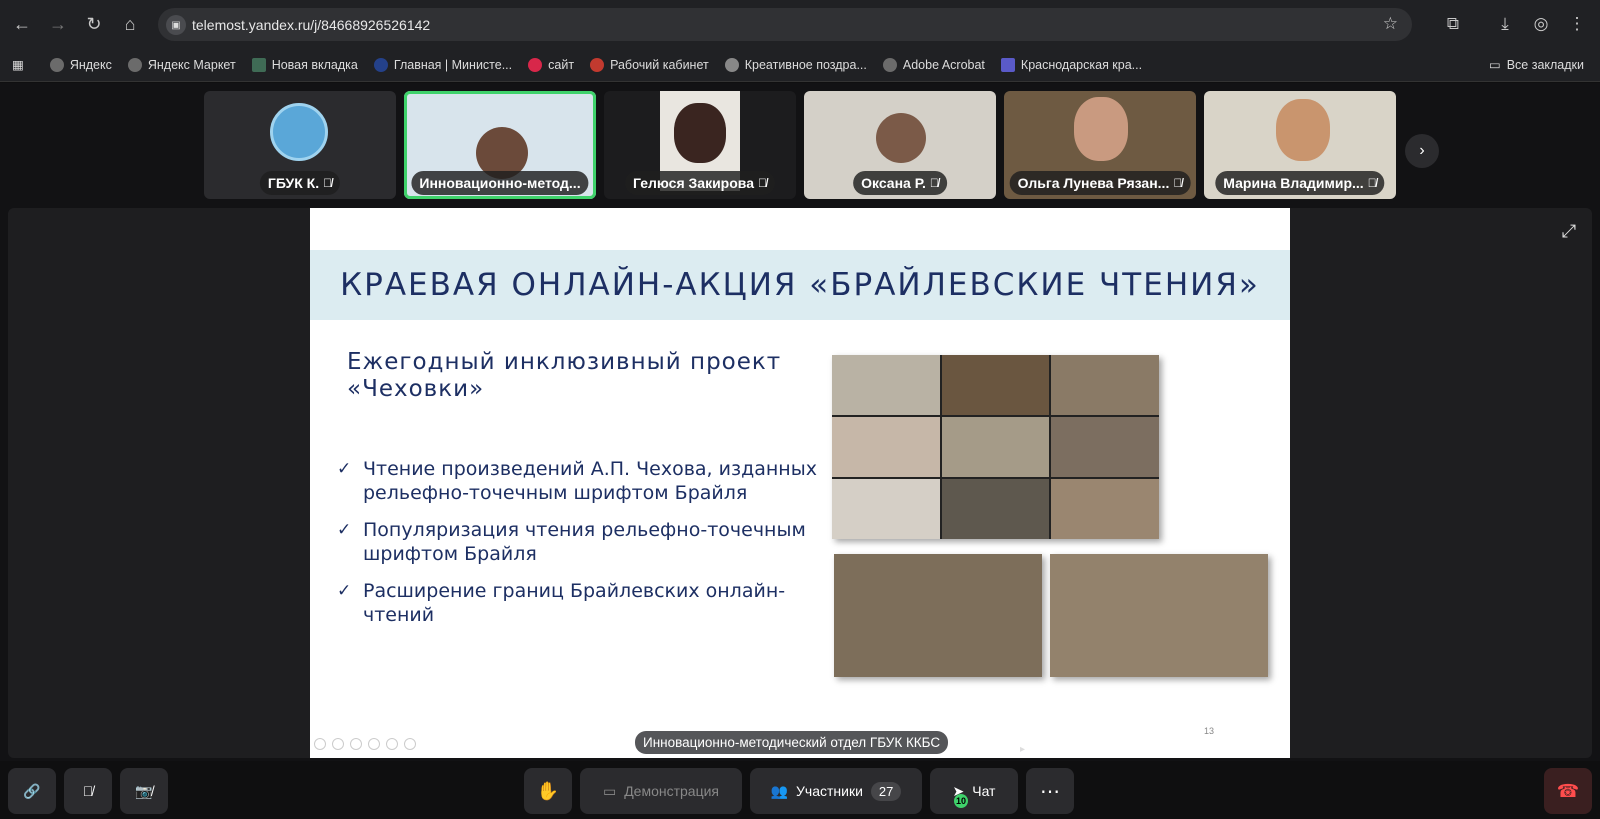  I want to click on all-bookmarks-folder: ▭ Все закладки, so click(1536, 65).